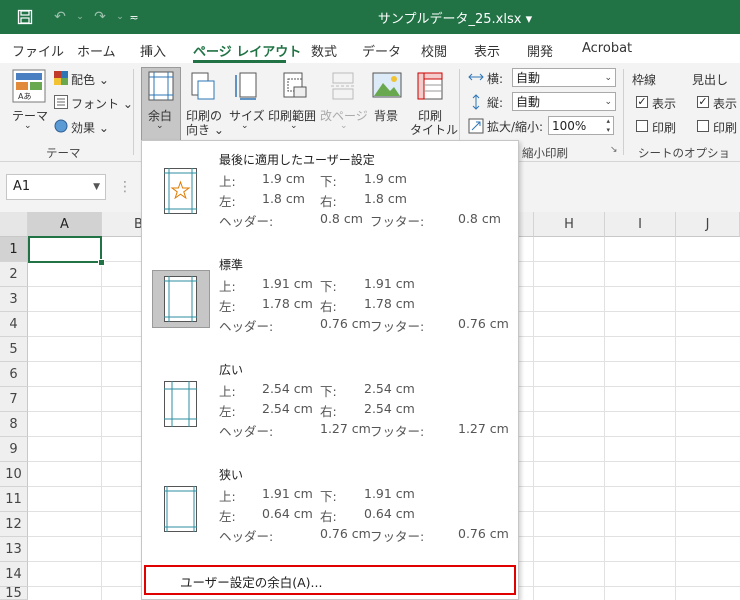 The height and width of the screenshot is (600, 740). I want to click on row-header-15: 15, so click(14, 593).